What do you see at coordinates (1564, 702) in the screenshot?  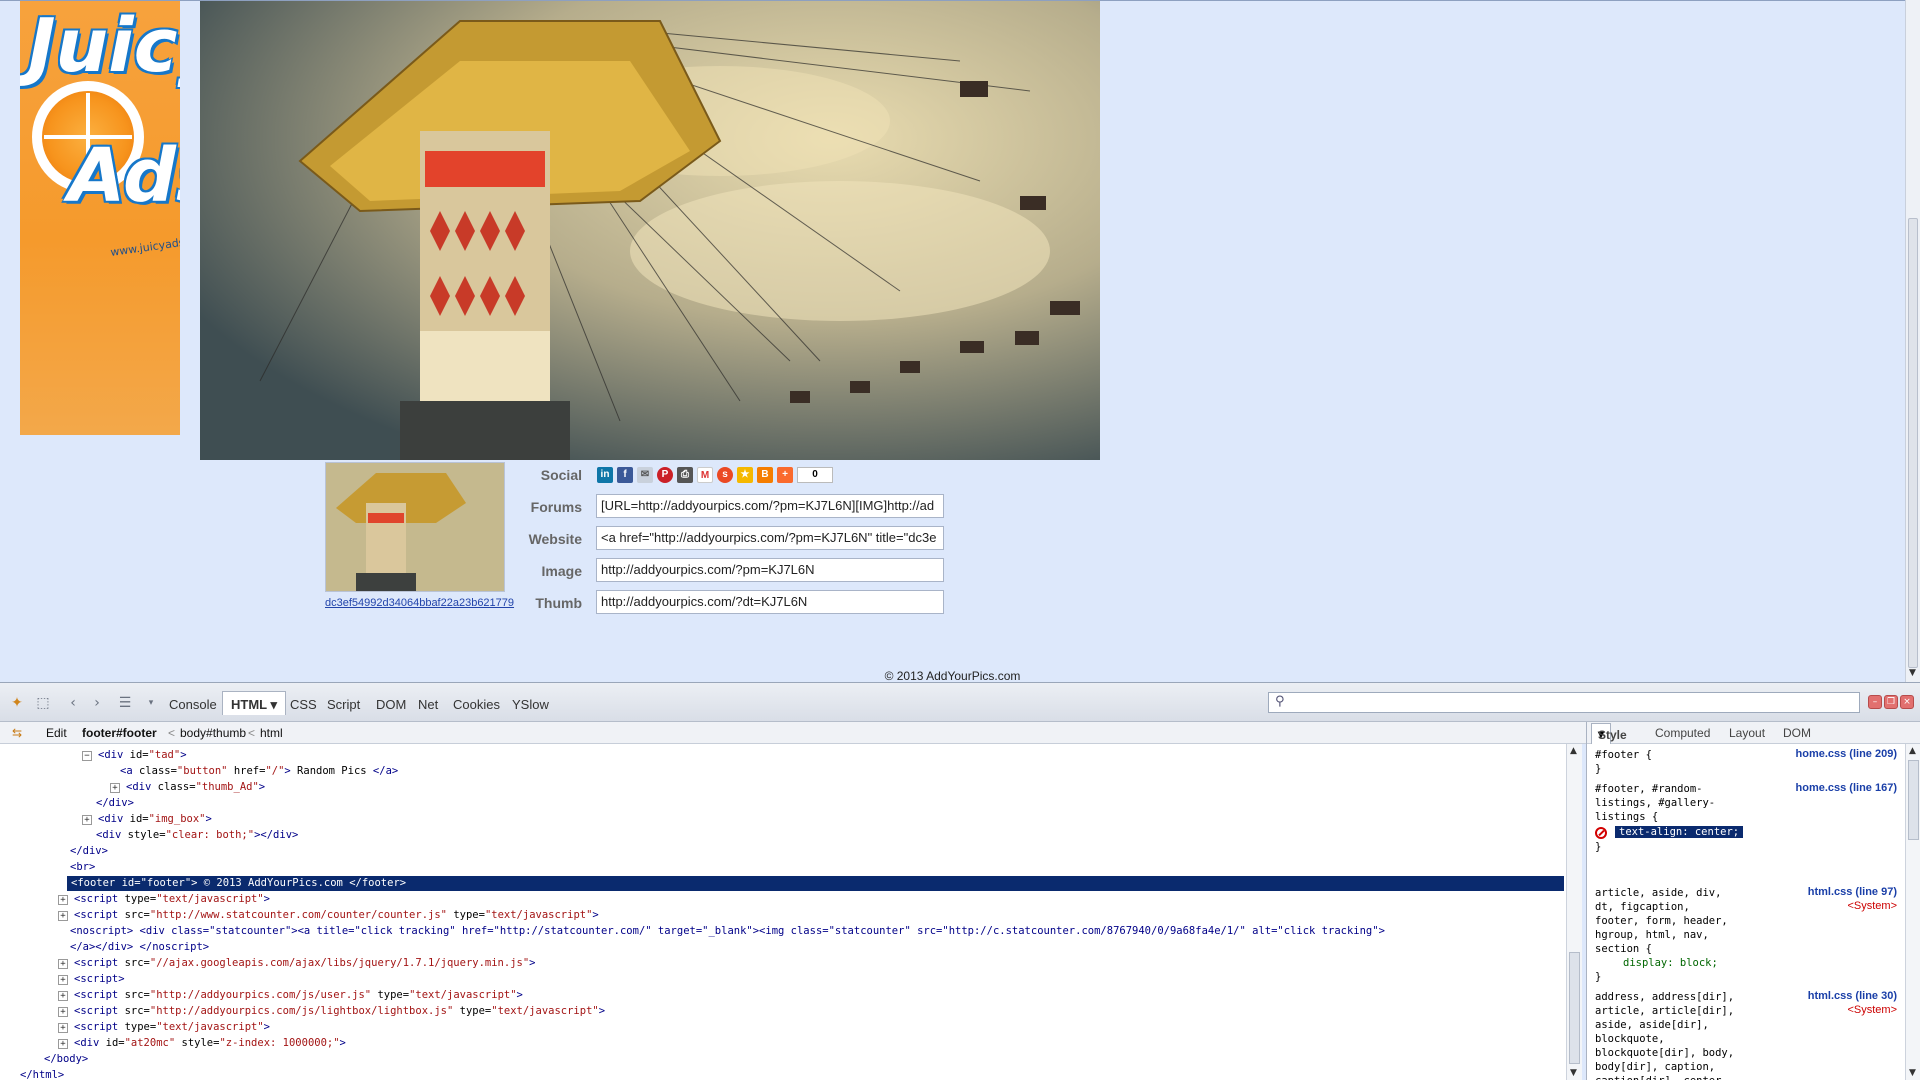 I see `firebug-search-input: ⚲` at bounding box center [1564, 702].